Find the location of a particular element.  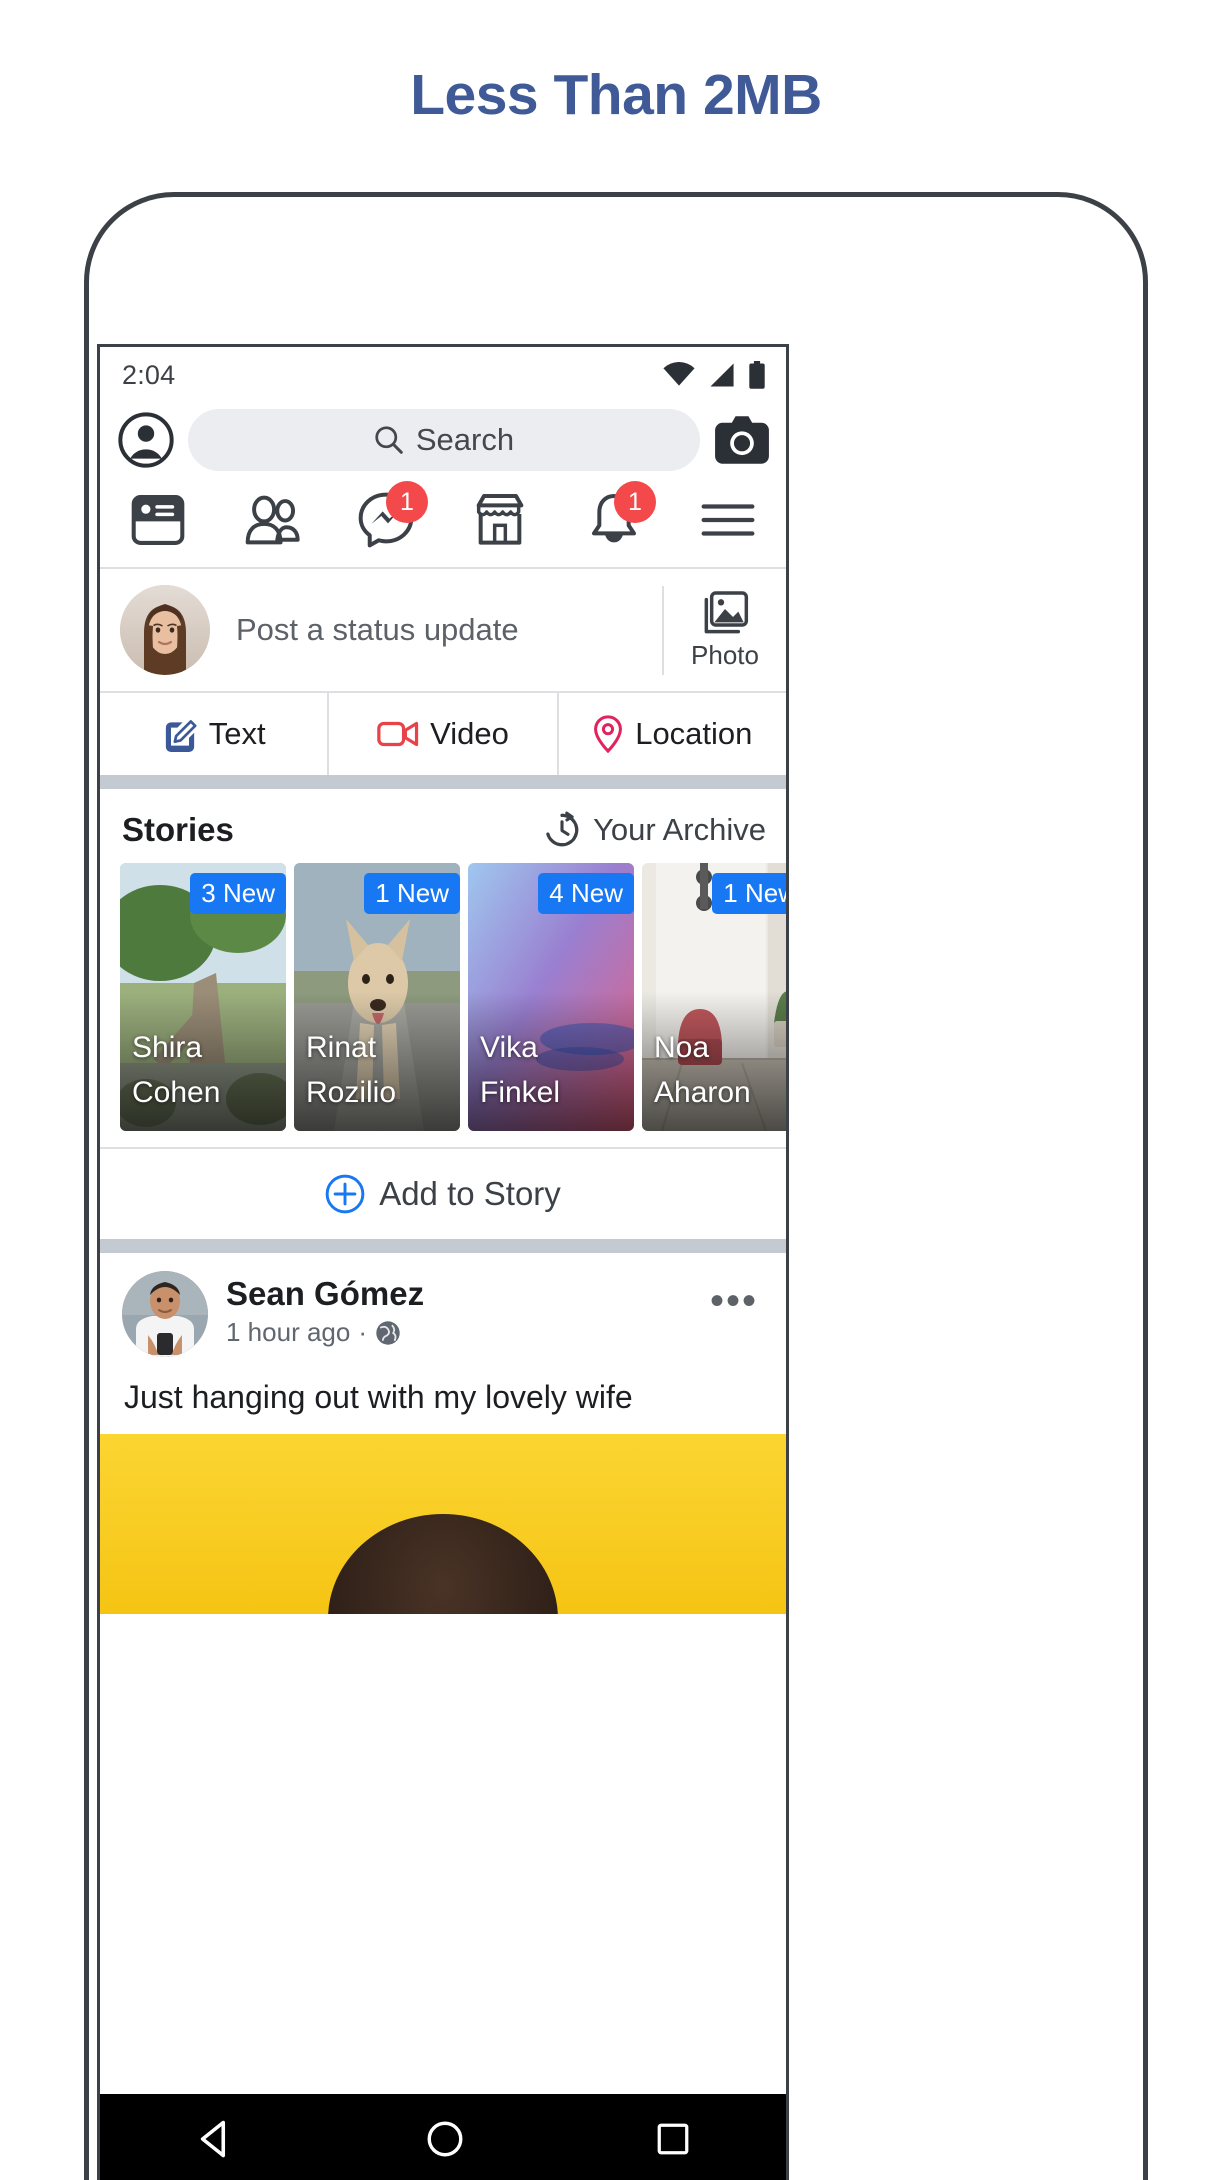

camera-icon is located at coordinates (742, 440).